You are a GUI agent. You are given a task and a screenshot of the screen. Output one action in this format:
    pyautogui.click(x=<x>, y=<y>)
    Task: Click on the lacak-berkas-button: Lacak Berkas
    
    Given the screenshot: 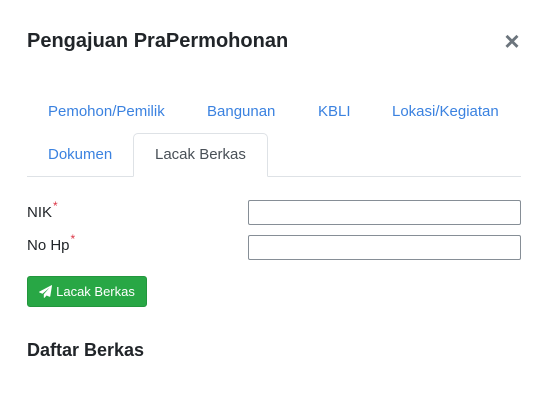 What is the action you would take?
    pyautogui.click(x=87, y=291)
    